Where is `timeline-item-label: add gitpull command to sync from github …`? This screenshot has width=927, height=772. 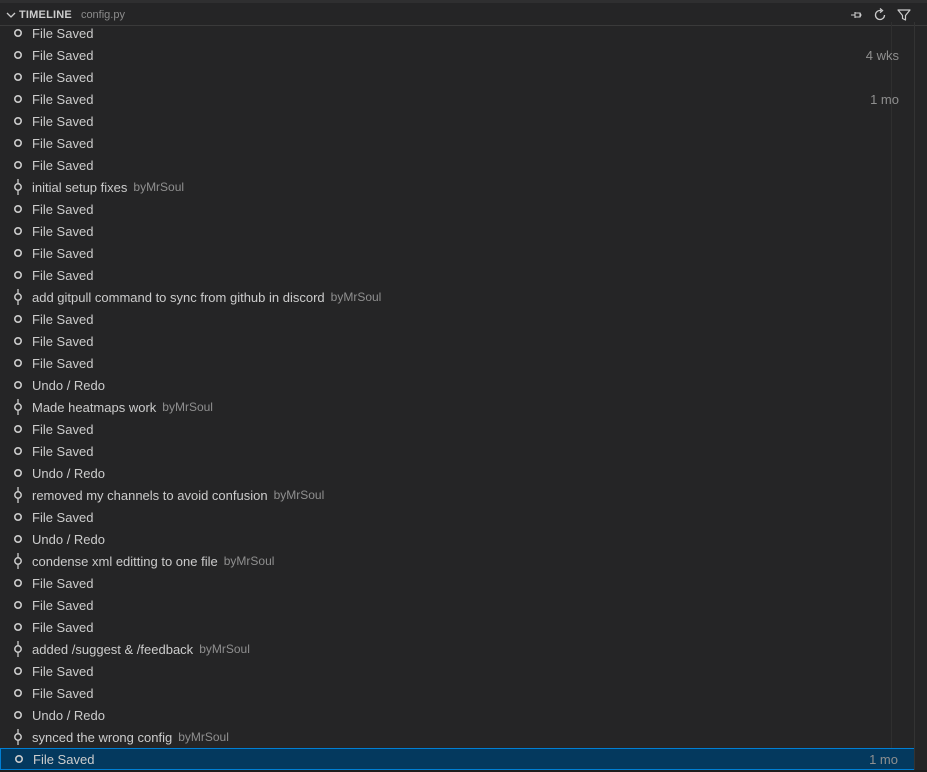
timeline-item-label: add gitpull command to sync from github … is located at coordinates (178, 297).